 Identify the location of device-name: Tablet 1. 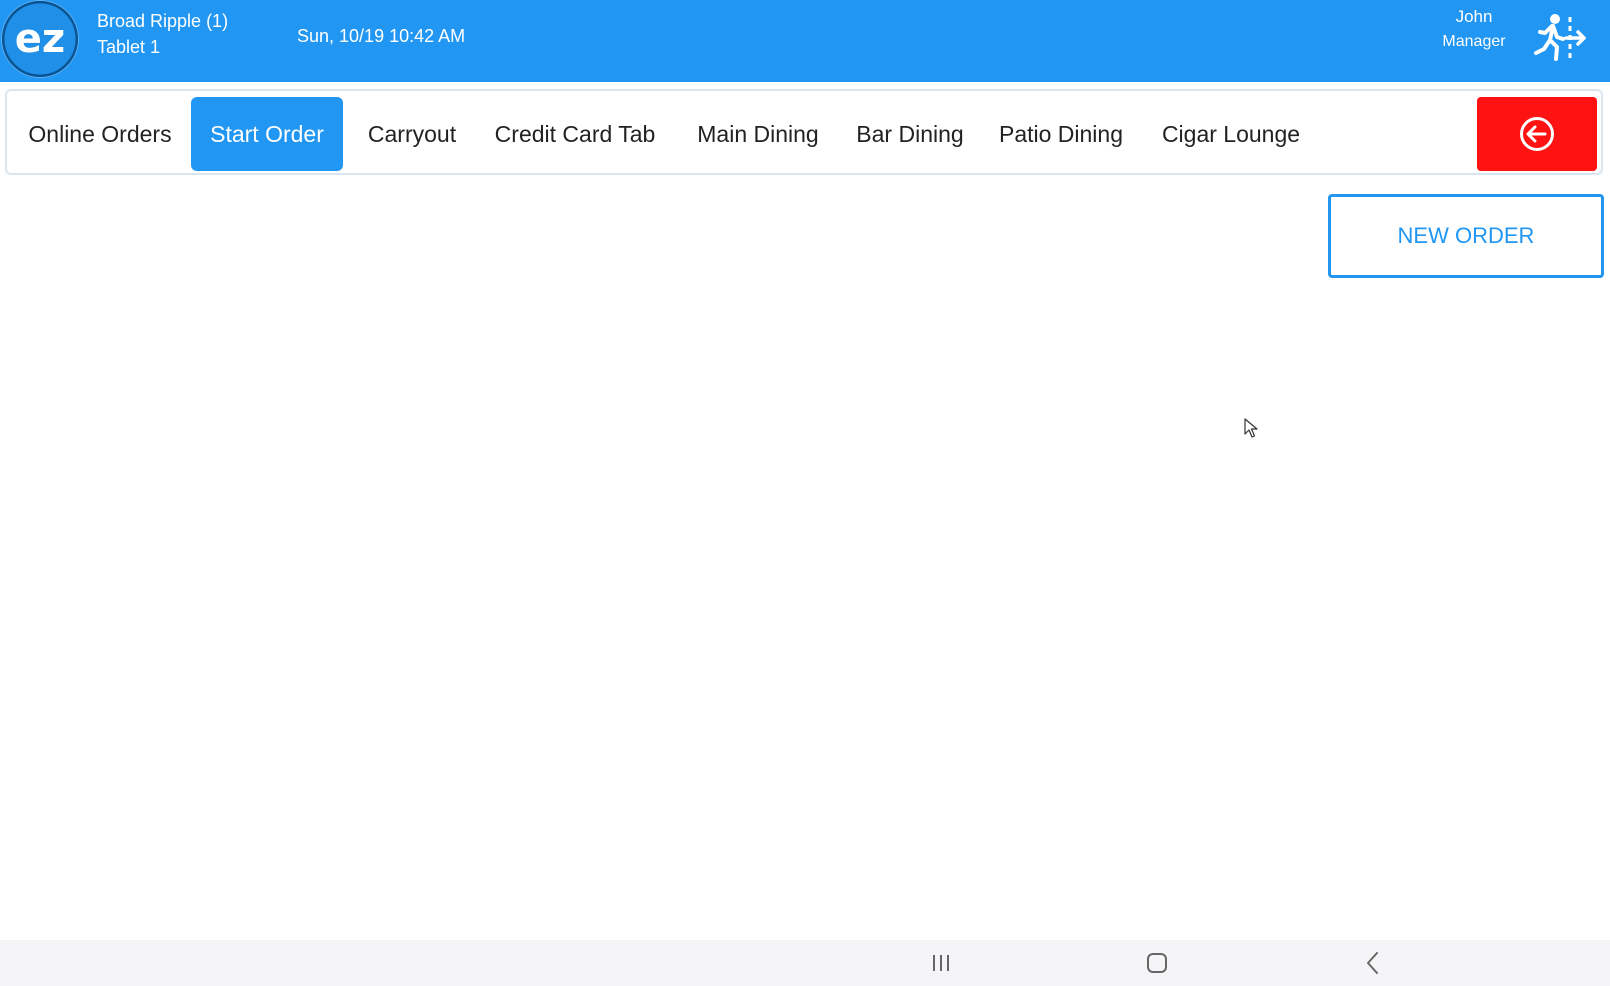
(129, 47).